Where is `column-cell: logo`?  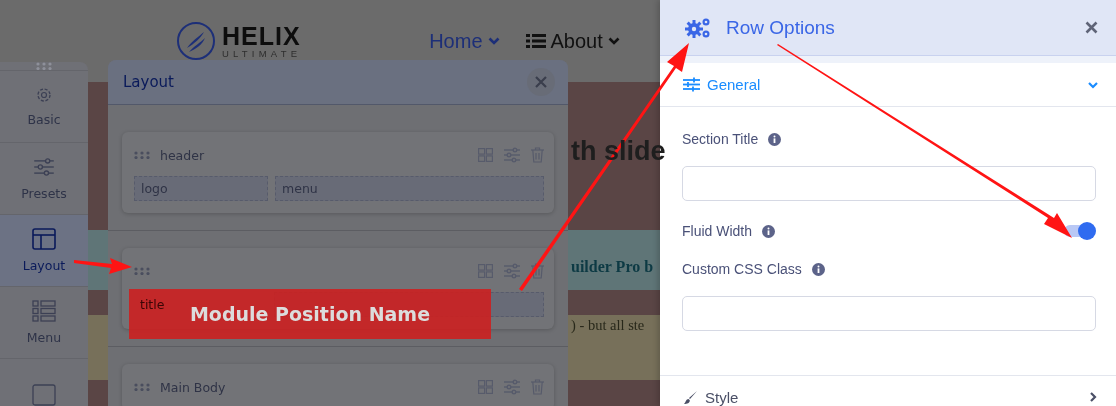 column-cell: logo is located at coordinates (201, 188).